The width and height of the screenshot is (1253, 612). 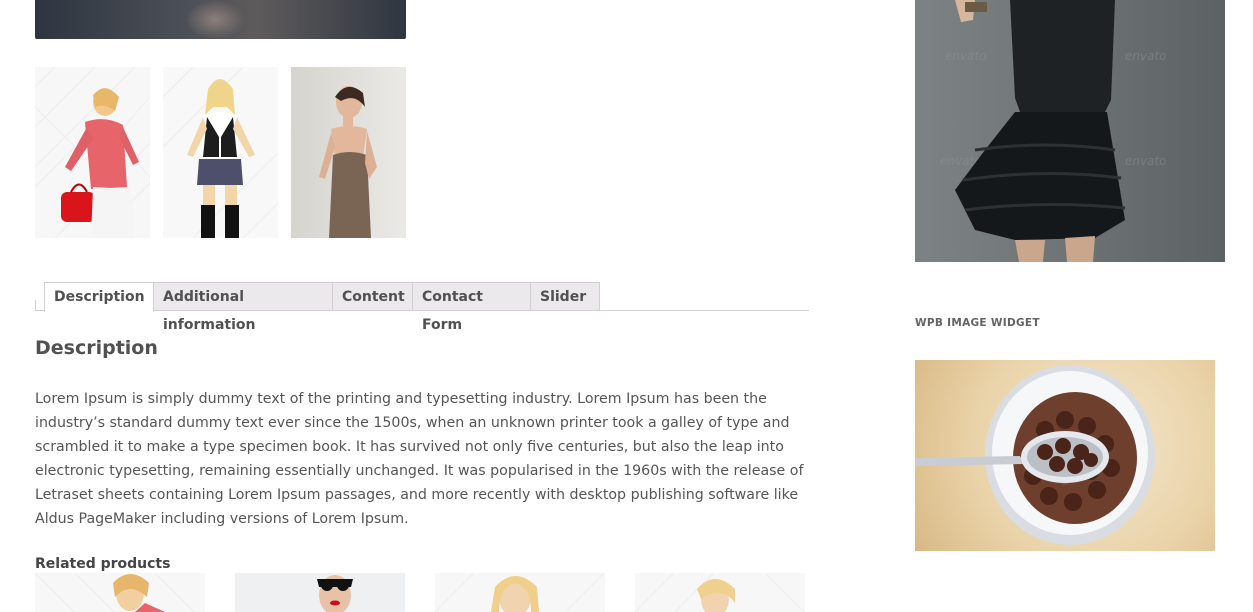 I want to click on tab-description: Description, so click(x=99, y=297).